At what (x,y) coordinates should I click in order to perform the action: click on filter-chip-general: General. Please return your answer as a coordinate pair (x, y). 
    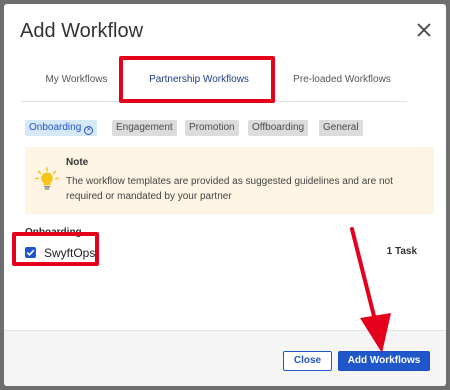
    Looking at the image, I should click on (341, 128).